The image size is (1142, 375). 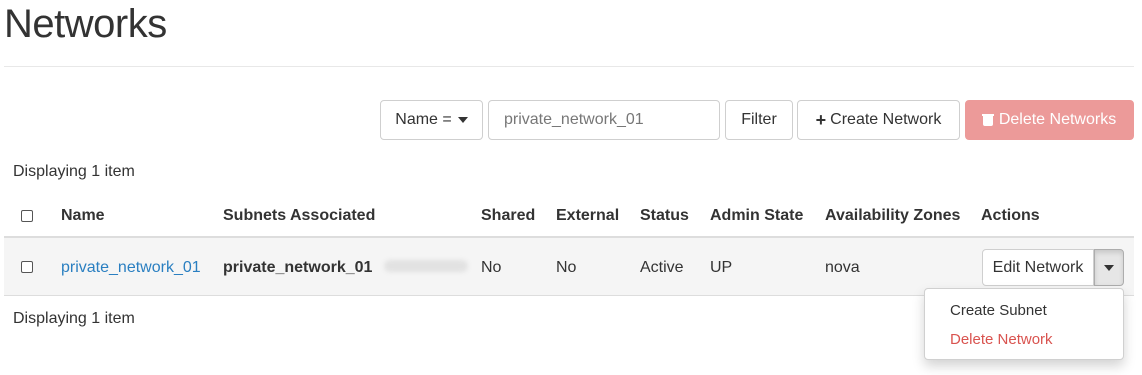 I want to click on column-header-shared: Shared, so click(x=508, y=216).